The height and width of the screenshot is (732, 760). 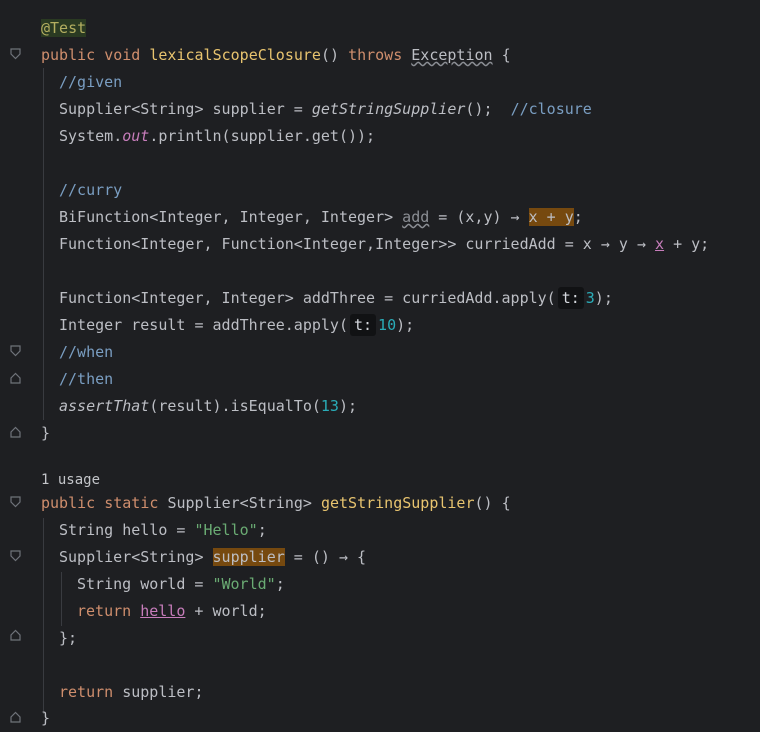 I want to click on method-call: assertThat, so click(x=104, y=406).